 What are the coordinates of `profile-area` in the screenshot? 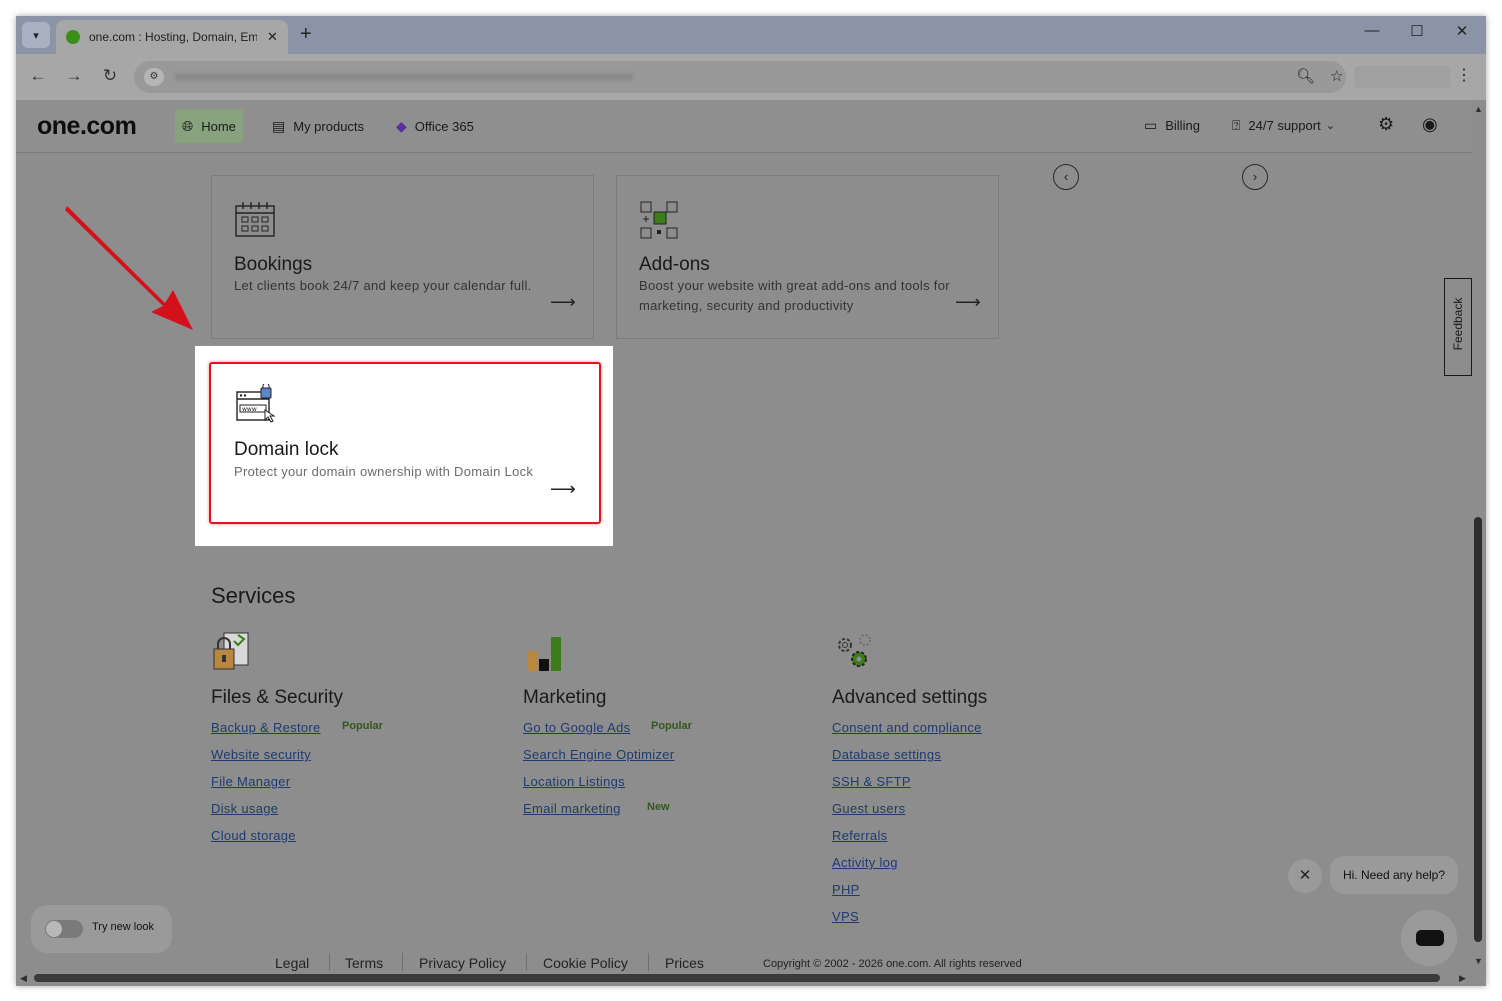 It's located at (1402, 77).